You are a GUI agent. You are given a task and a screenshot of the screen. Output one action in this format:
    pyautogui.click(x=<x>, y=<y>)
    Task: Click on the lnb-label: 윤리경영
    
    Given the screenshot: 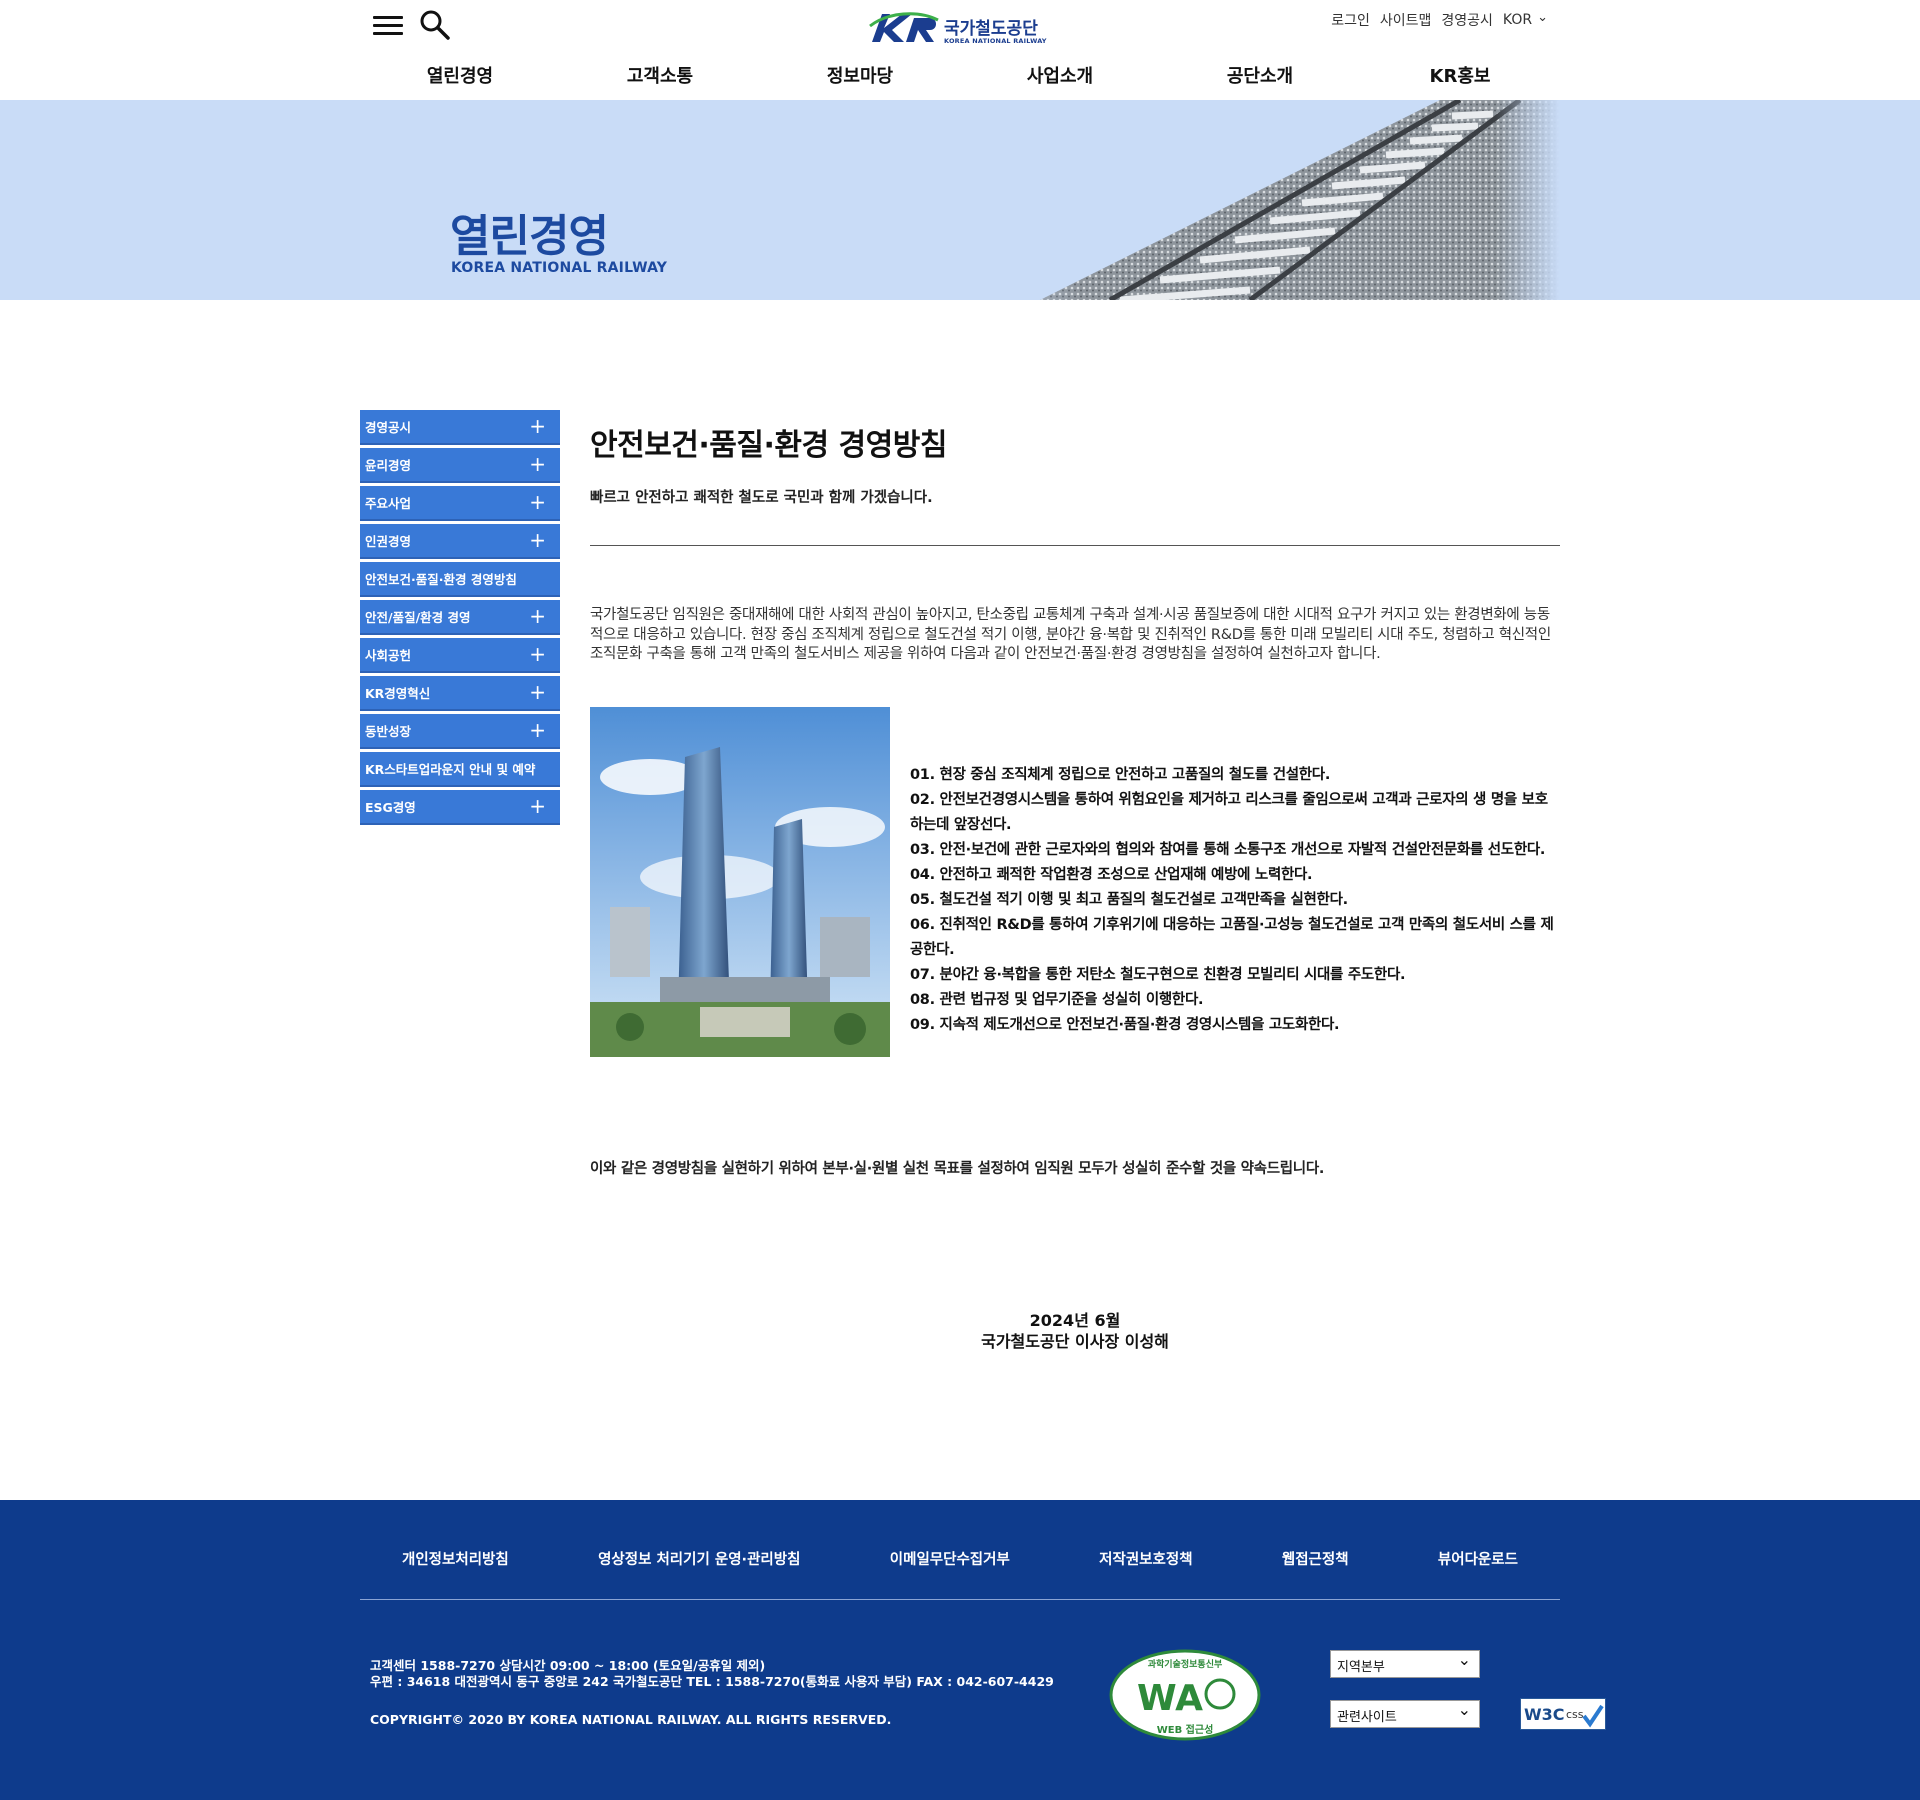 What is the action you would take?
    pyautogui.click(x=388, y=465)
    